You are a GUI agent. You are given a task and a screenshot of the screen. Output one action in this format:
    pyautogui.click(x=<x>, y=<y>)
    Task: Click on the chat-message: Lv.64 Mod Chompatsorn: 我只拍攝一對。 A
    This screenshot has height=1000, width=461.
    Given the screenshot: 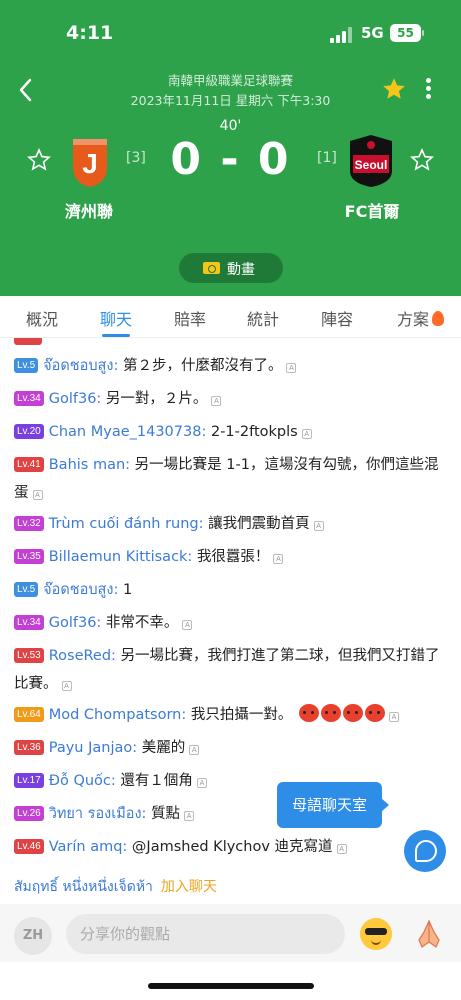 What is the action you would take?
    pyautogui.click(x=229, y=715)
    